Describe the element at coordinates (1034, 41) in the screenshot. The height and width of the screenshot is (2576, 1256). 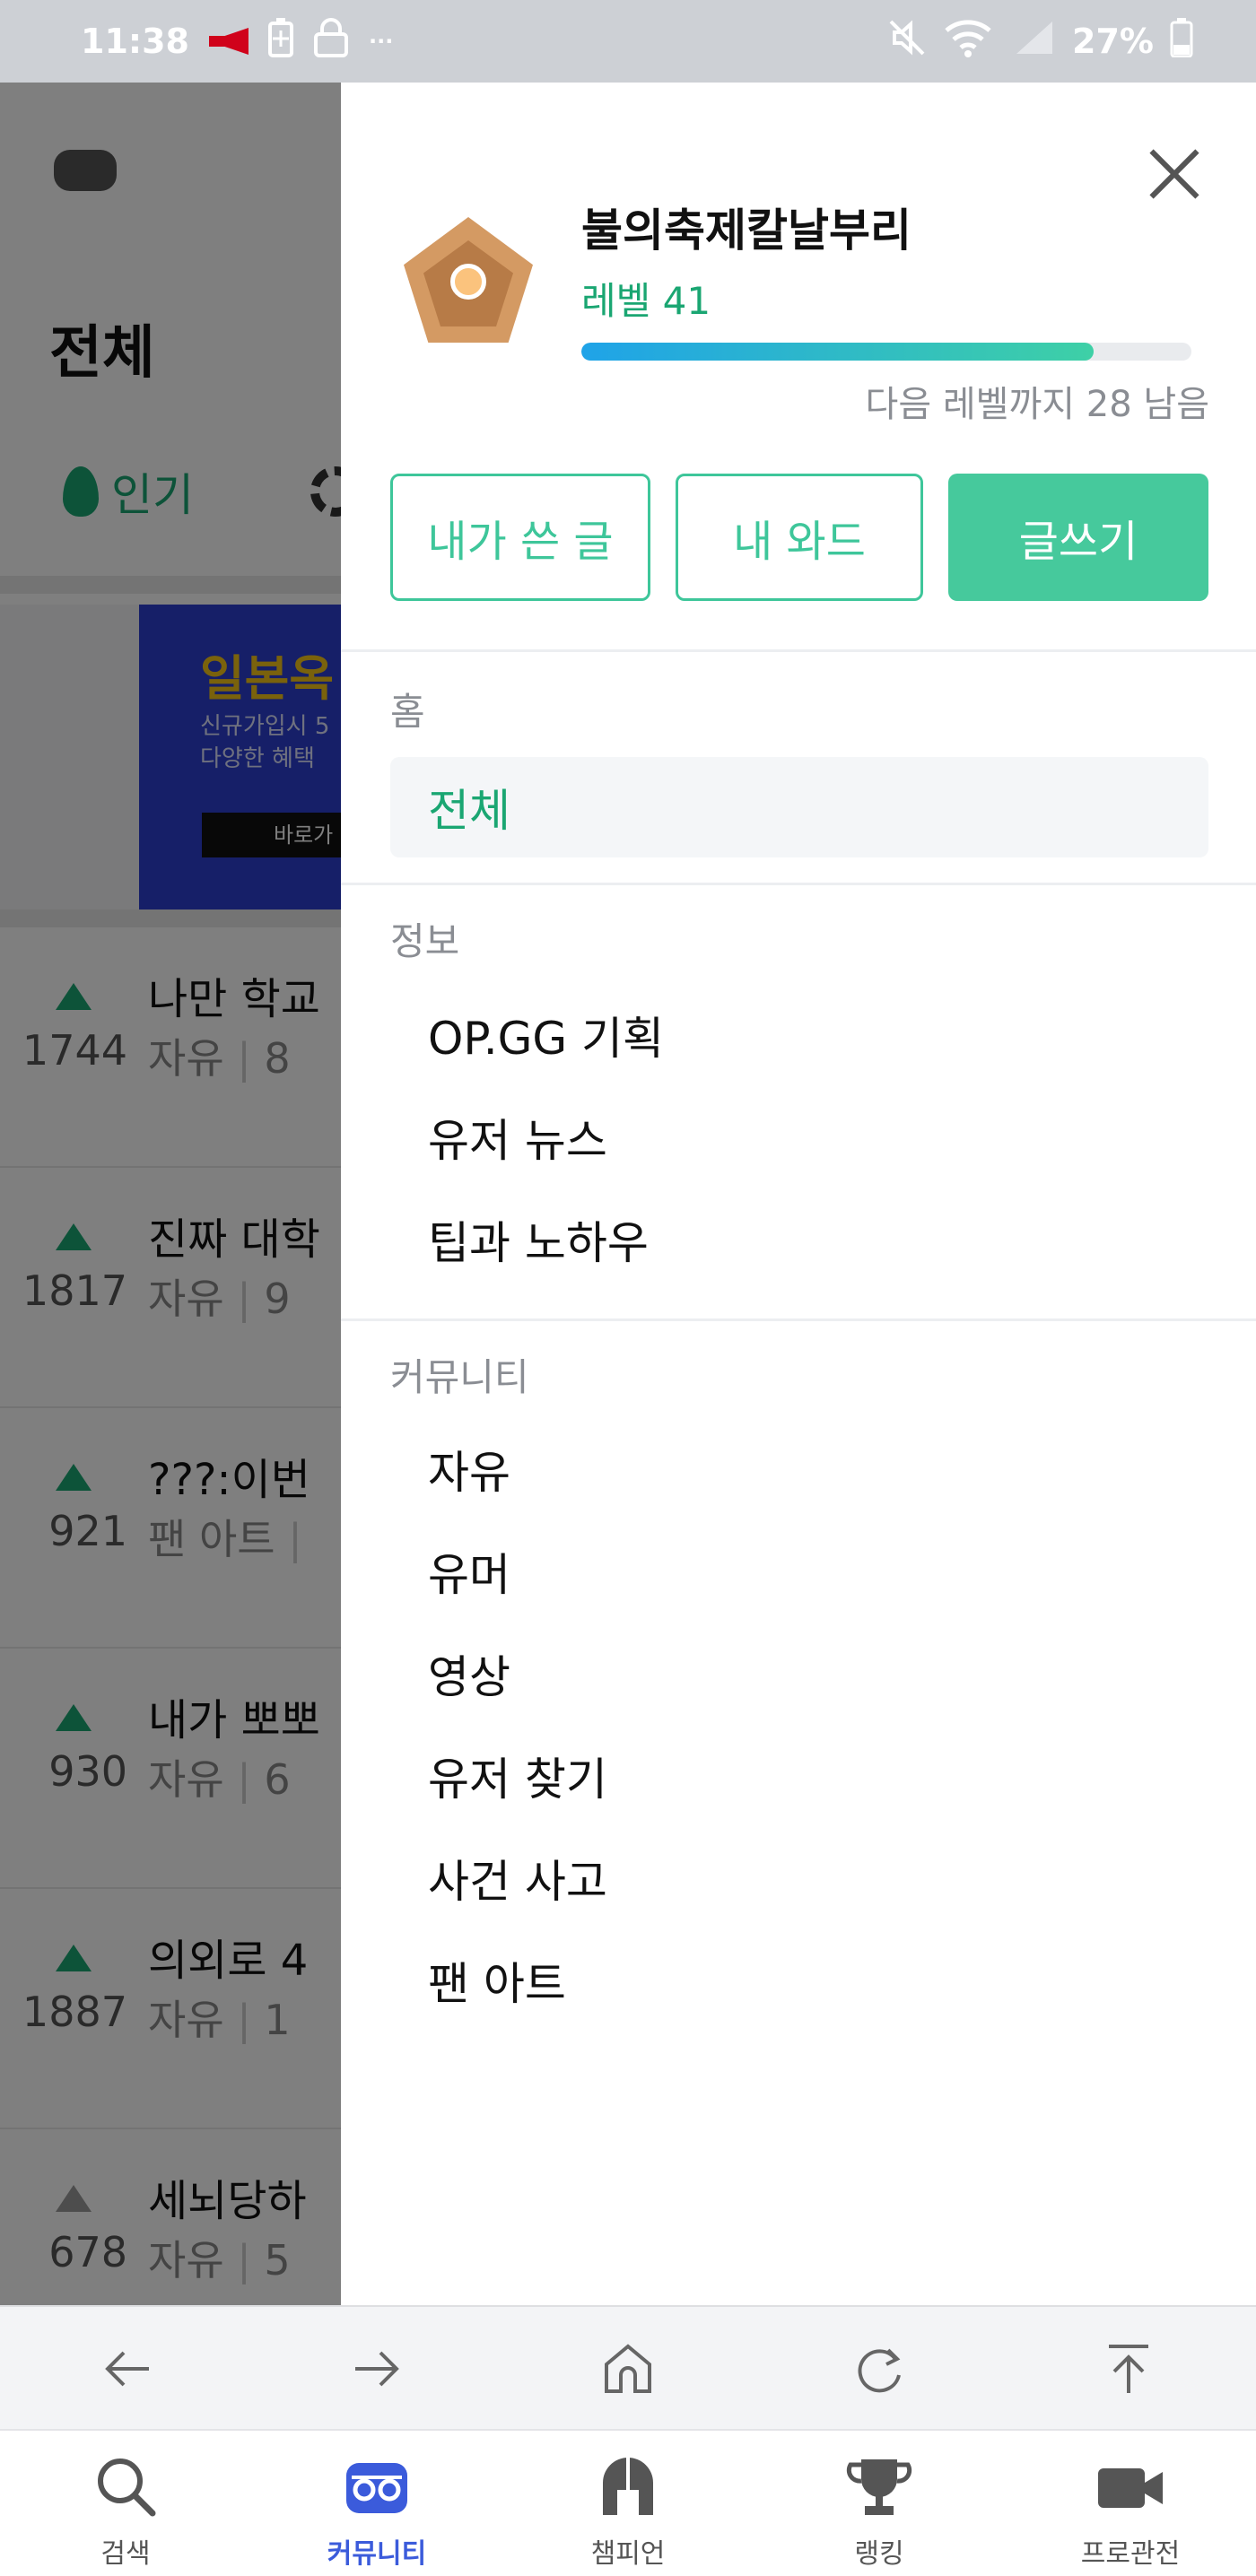
I see `signal-icon` at that location.